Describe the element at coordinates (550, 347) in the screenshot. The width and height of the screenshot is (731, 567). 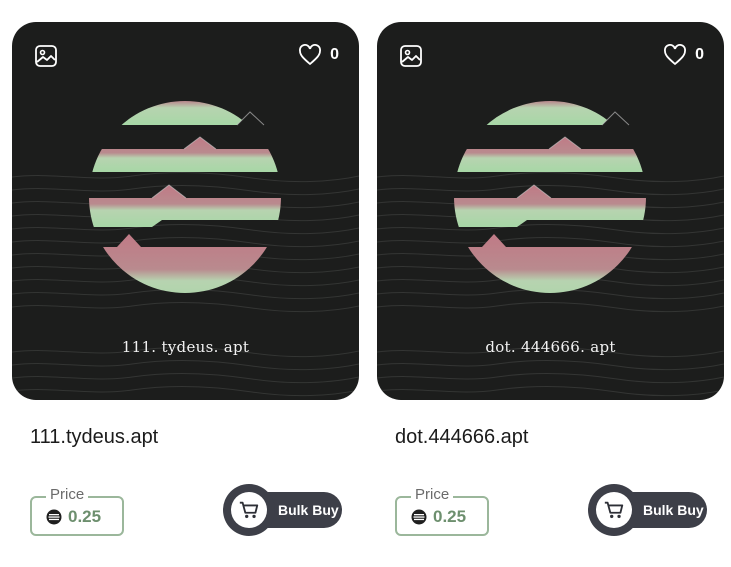
I see `domain-label: dot. 444666. apt` at that location.